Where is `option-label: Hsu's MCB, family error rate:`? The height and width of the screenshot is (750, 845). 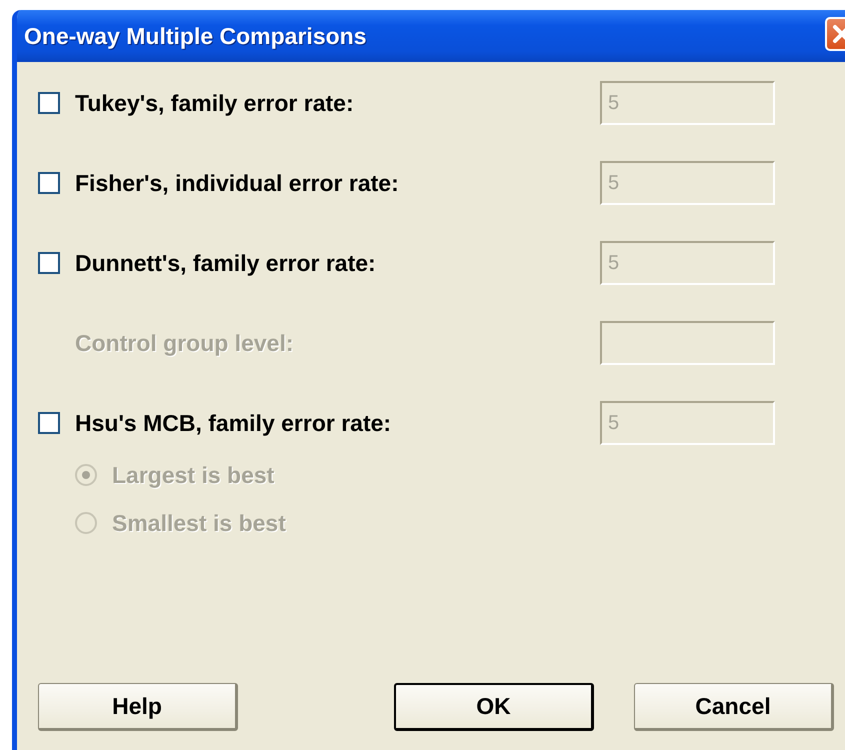
option-label: Hsu's MCB, family error rate: is located at coordinates (233, 423).